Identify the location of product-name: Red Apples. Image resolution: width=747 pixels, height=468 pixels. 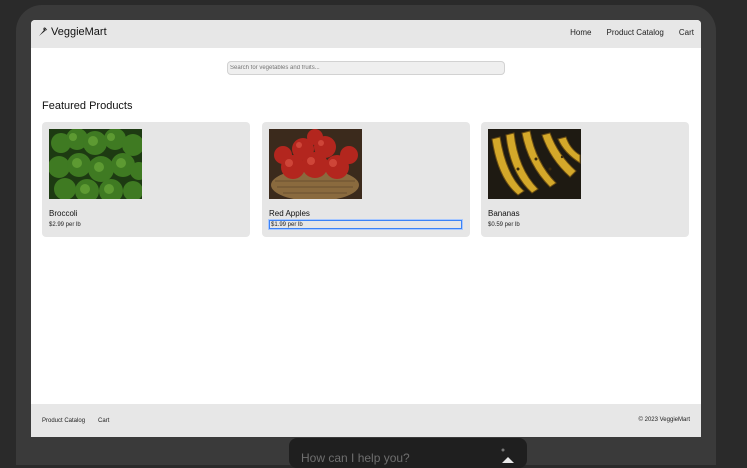
(289, 213).